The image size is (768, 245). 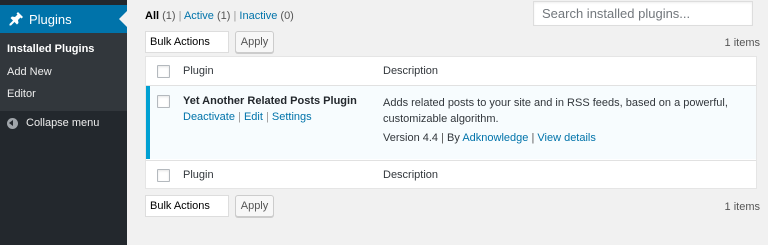 I want to click on bulk-actions-select-top: Bulk Actions, so click(x=187, y=42).